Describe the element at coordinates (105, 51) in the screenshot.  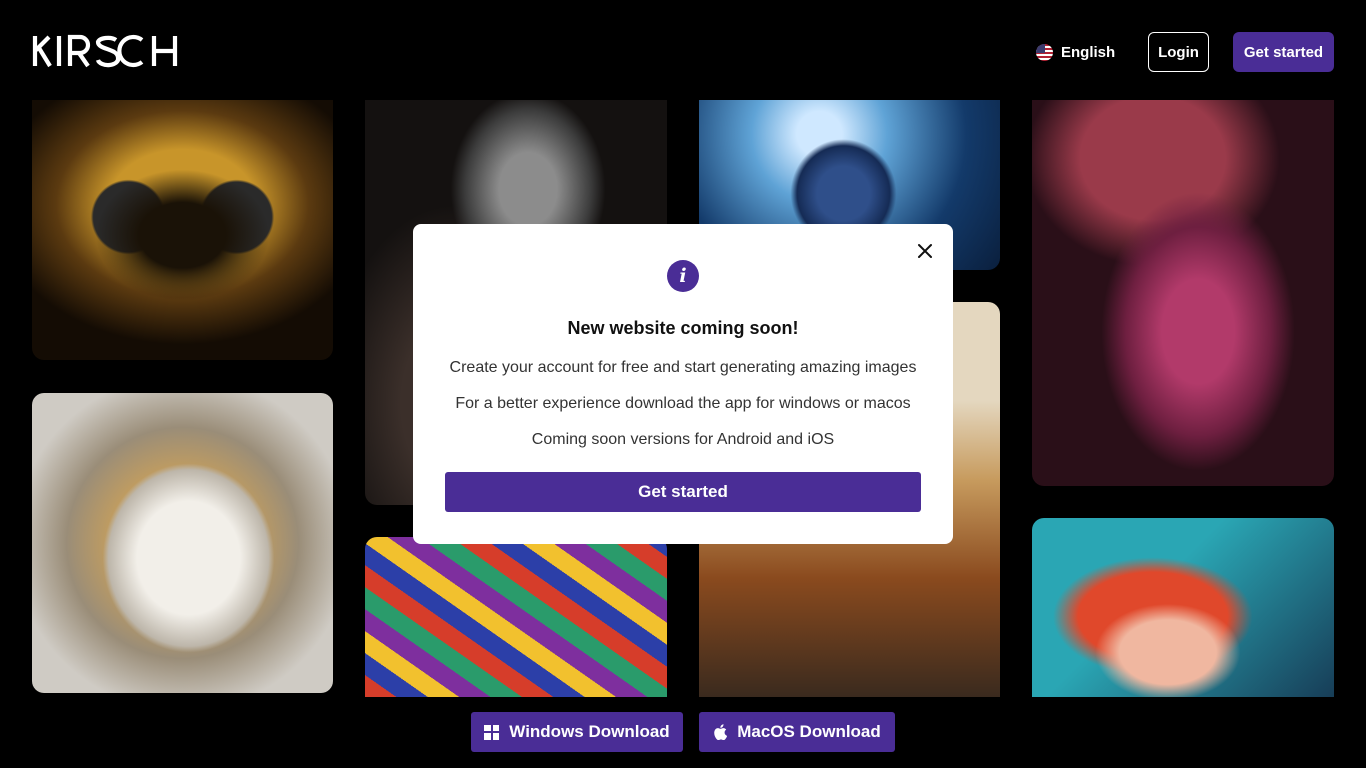
I see `kirsch-logo` at that location.